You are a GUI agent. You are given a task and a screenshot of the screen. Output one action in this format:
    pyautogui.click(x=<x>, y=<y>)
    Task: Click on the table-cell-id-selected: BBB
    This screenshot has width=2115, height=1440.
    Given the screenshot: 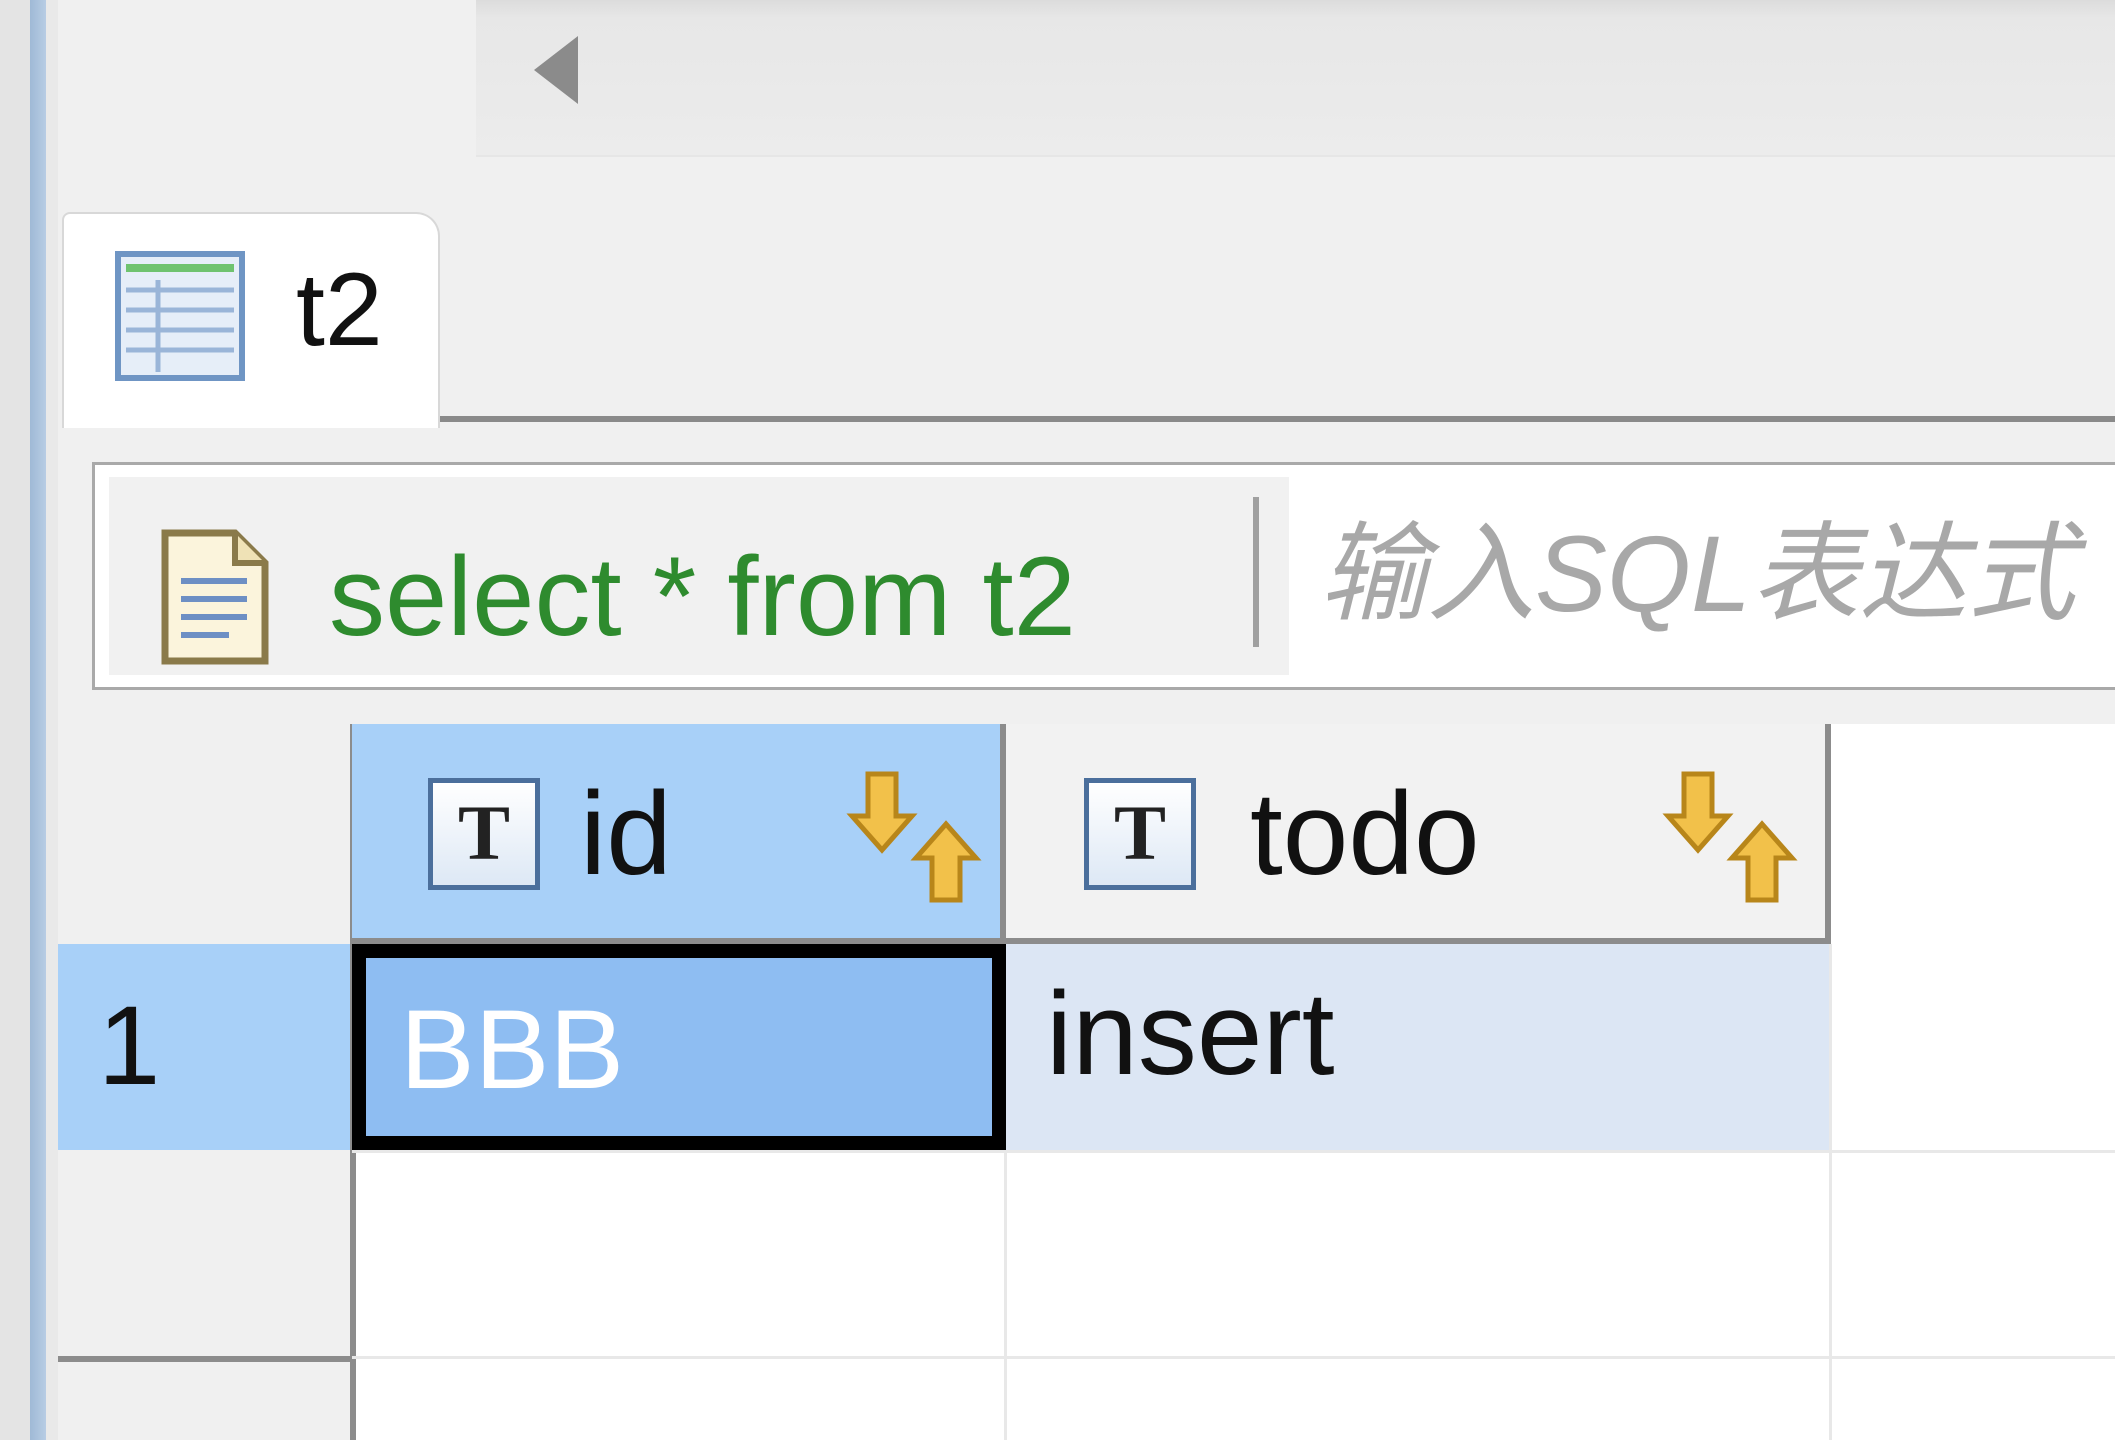 What is the action you would take?
    pyautogui.click(x=679, y=1047)
    